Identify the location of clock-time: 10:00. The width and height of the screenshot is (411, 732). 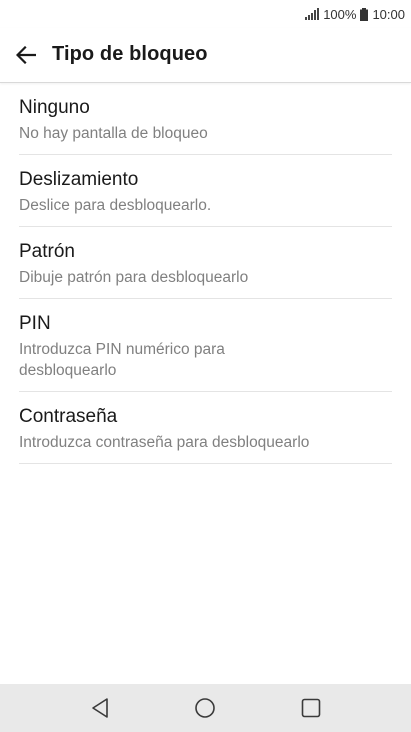
(388, 14).